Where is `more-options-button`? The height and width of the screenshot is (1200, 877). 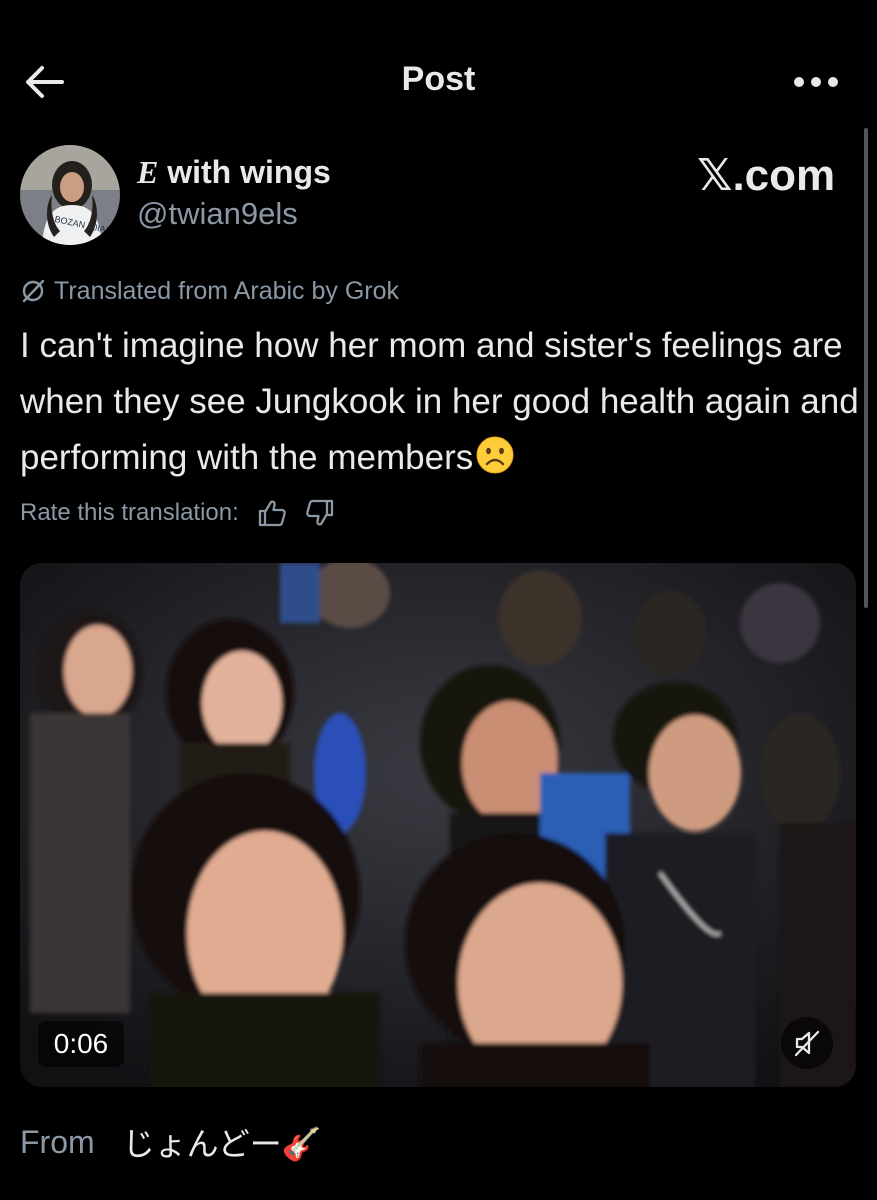
more-options-button is located at coordinates (816, 82).